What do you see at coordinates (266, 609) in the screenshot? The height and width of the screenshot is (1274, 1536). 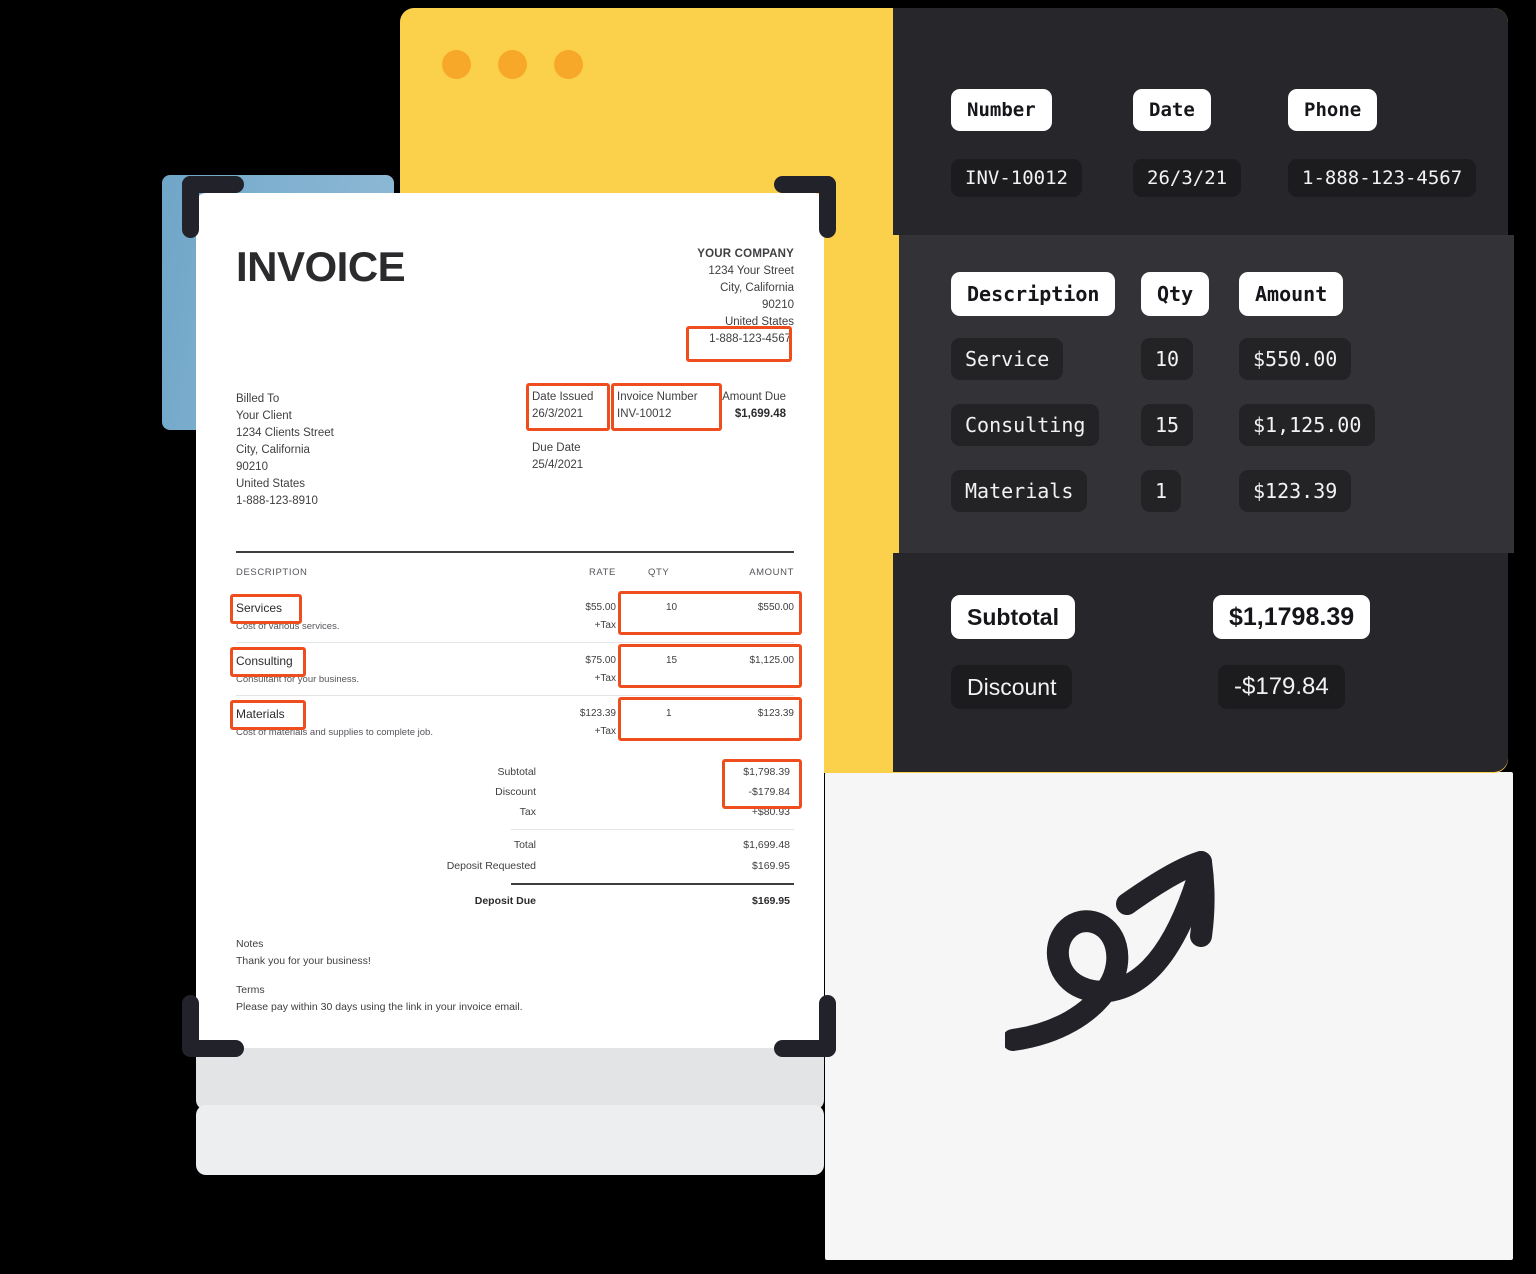 I see `highlight-box-row-1-name` at bounding box center [266, 609].